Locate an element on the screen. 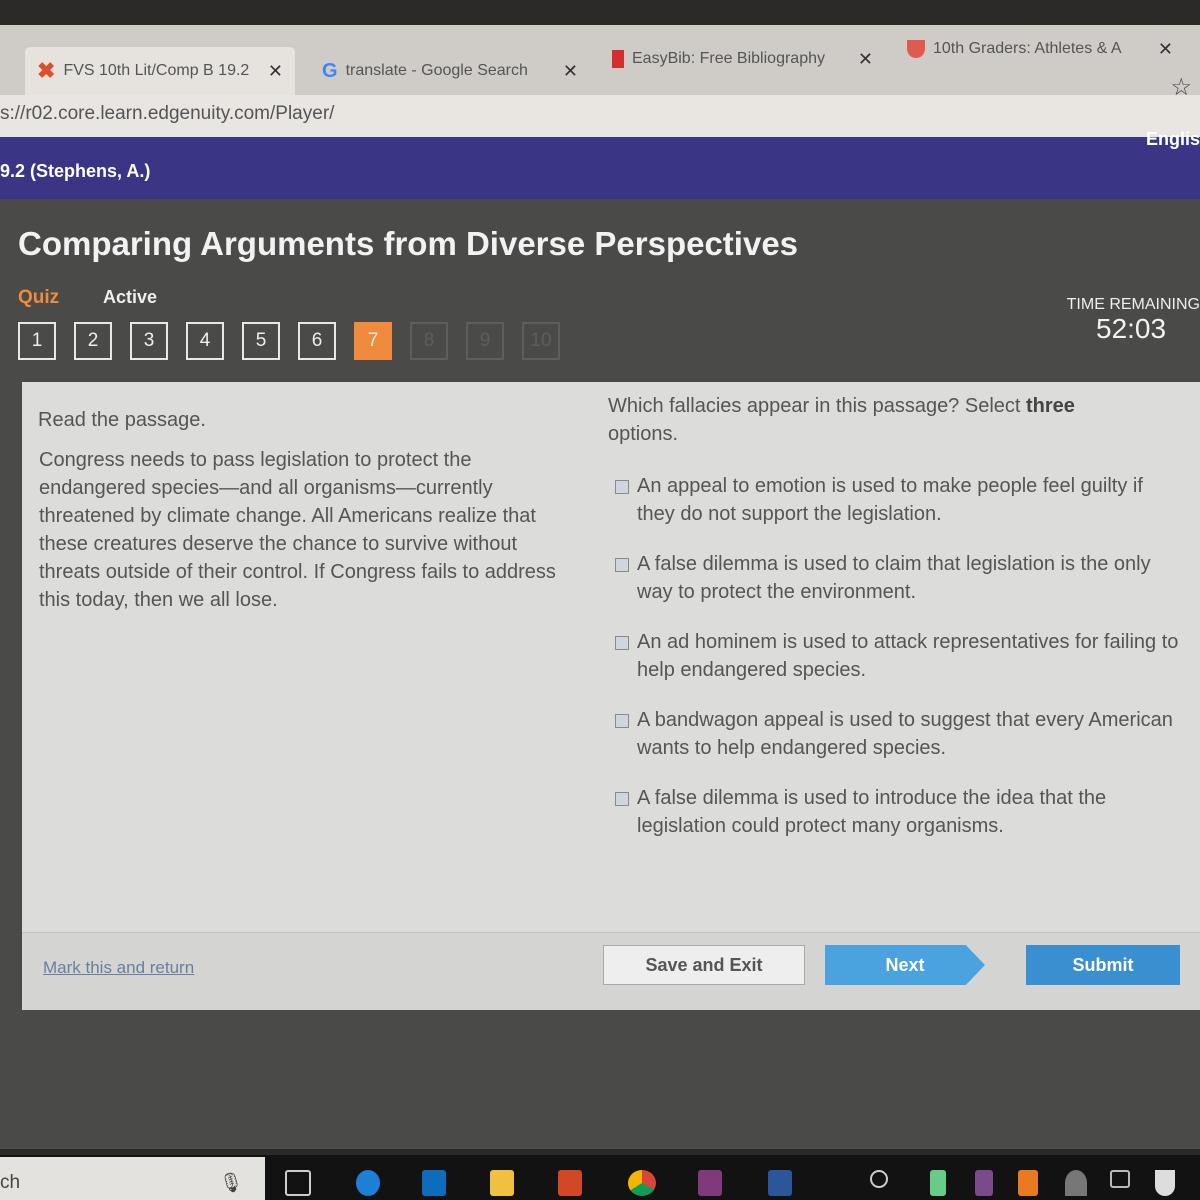 The height and width of the screenshot is (1200, 1200). google-g-icon: G is located at coordinates (330, 70).